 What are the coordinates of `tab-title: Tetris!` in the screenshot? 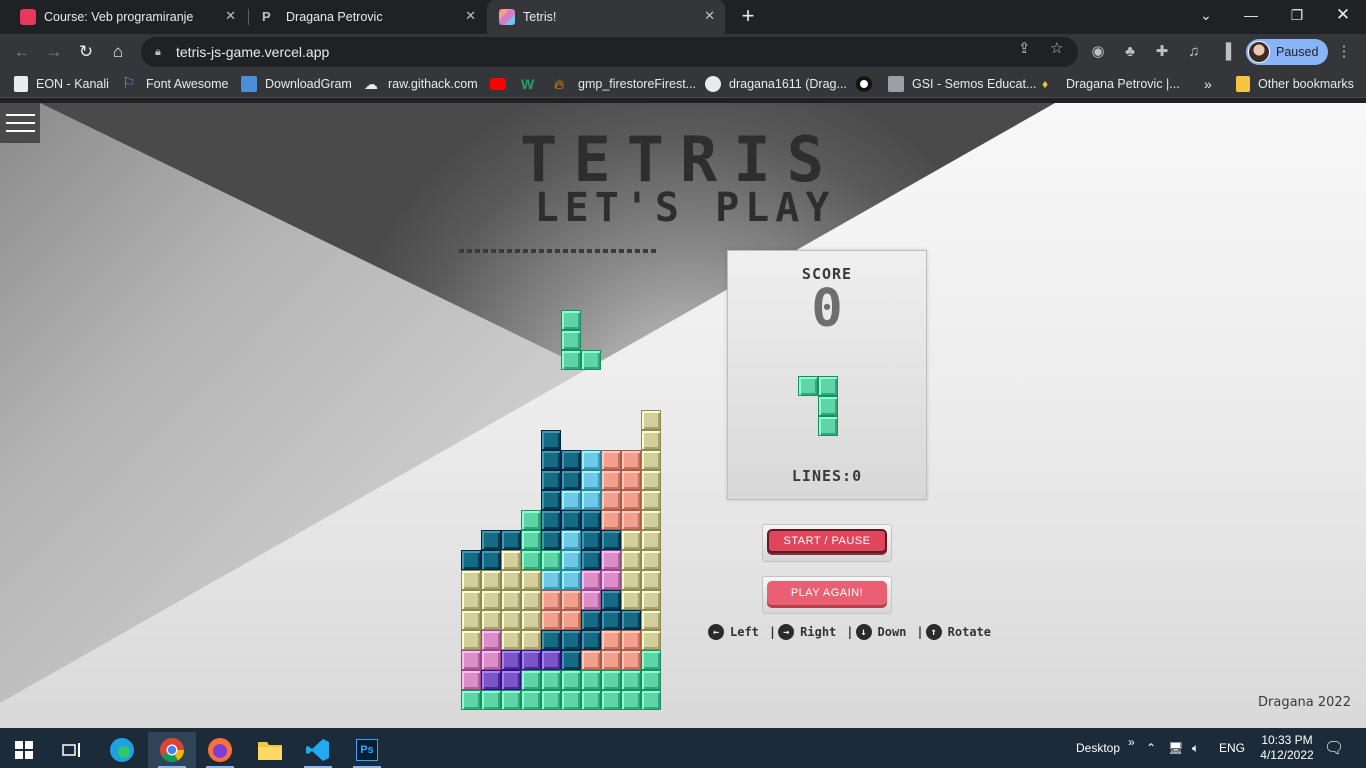 It's located at (540, 17).